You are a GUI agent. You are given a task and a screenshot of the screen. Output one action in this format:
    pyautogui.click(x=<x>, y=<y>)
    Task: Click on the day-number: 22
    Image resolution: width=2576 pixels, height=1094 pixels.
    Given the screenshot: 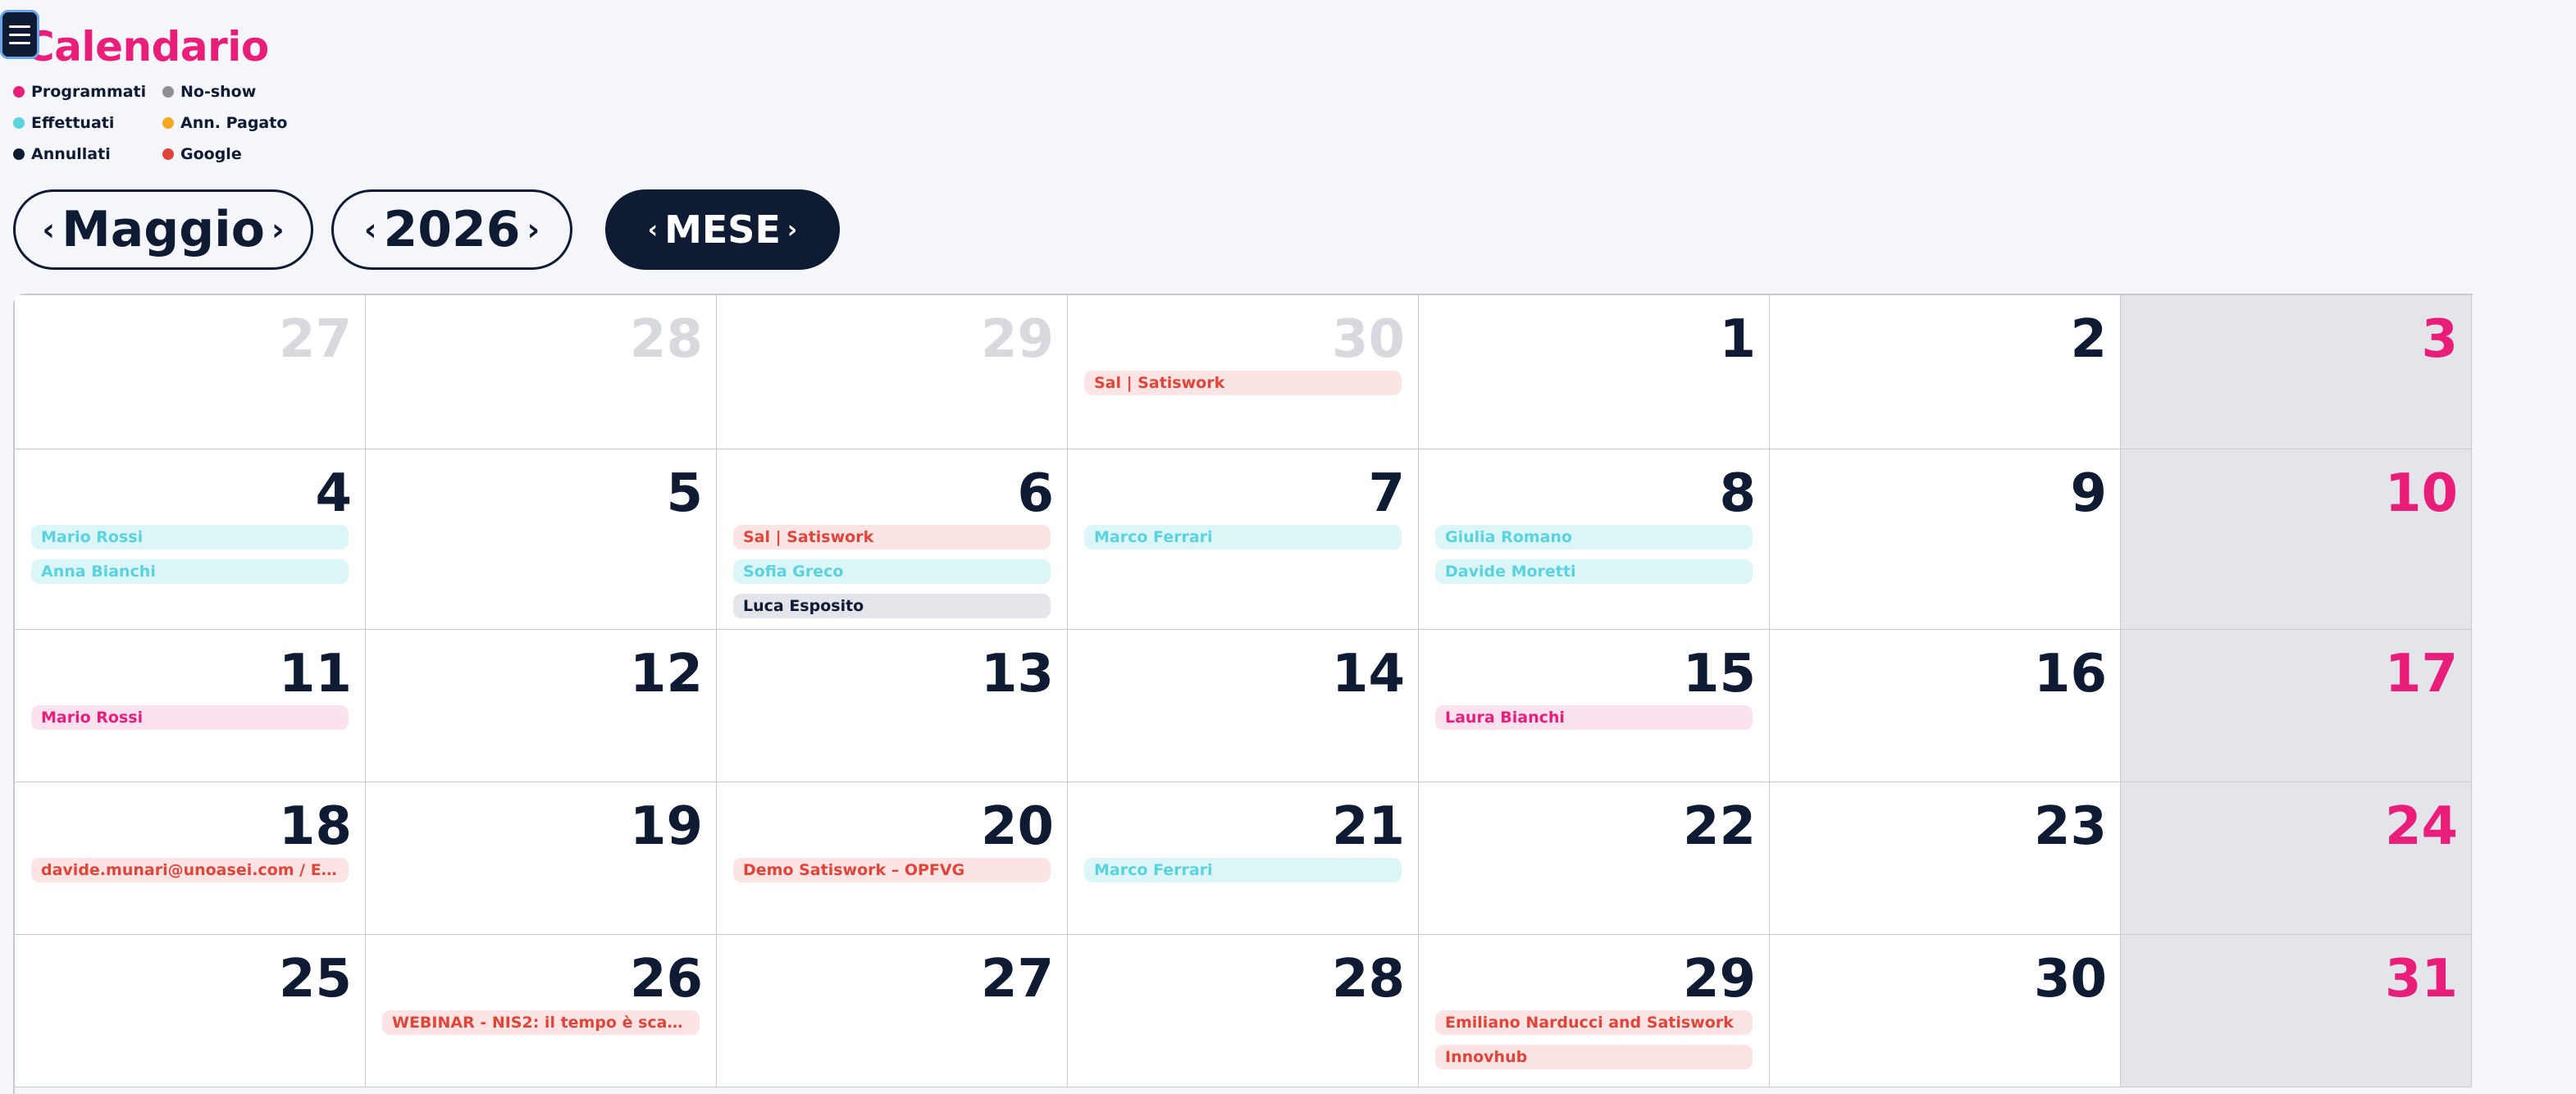 What is the action you would take?
    pyautogui.click(x=1719, y=826)
    